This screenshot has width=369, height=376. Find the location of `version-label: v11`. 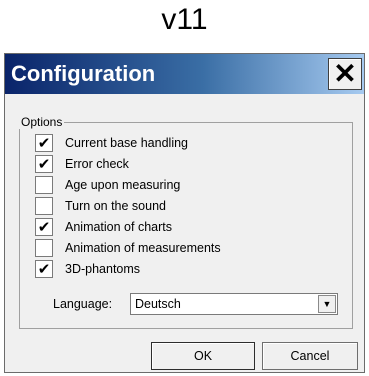

version-label: v11 is located at coordinates (184, 19).